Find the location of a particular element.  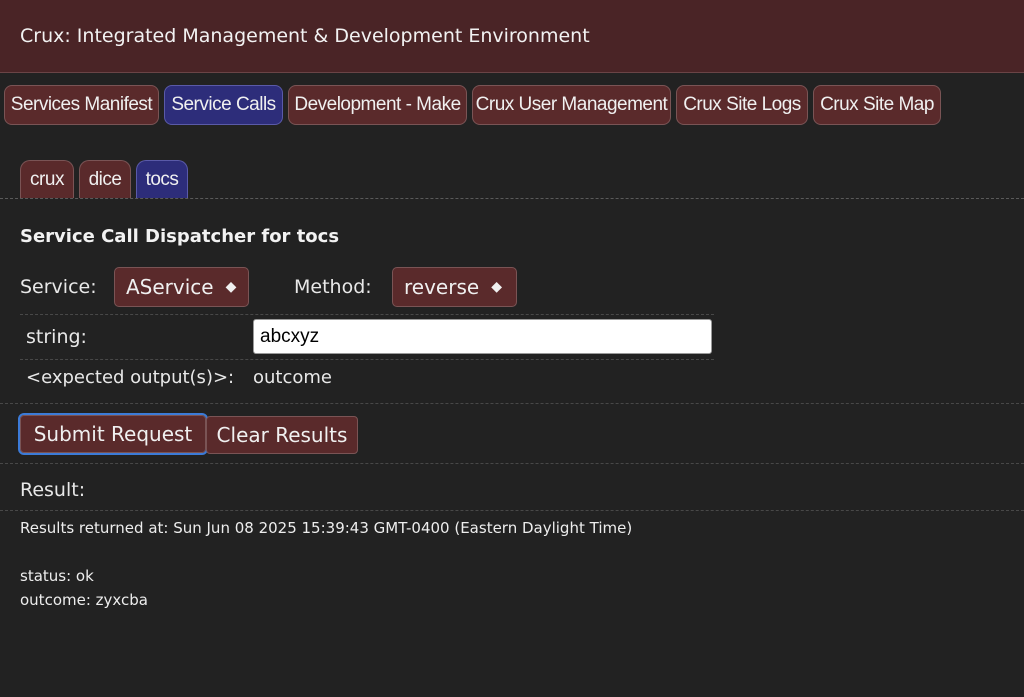

service-select-value: AService is located at coordinates (170, 287).